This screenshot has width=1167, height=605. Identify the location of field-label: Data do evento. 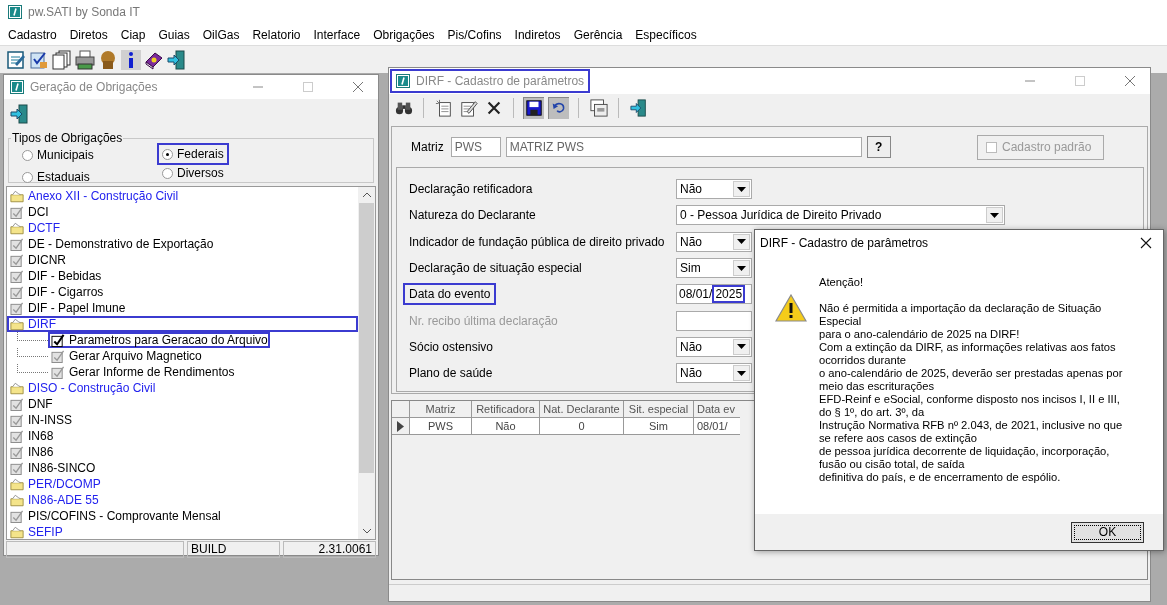
(450, 294).